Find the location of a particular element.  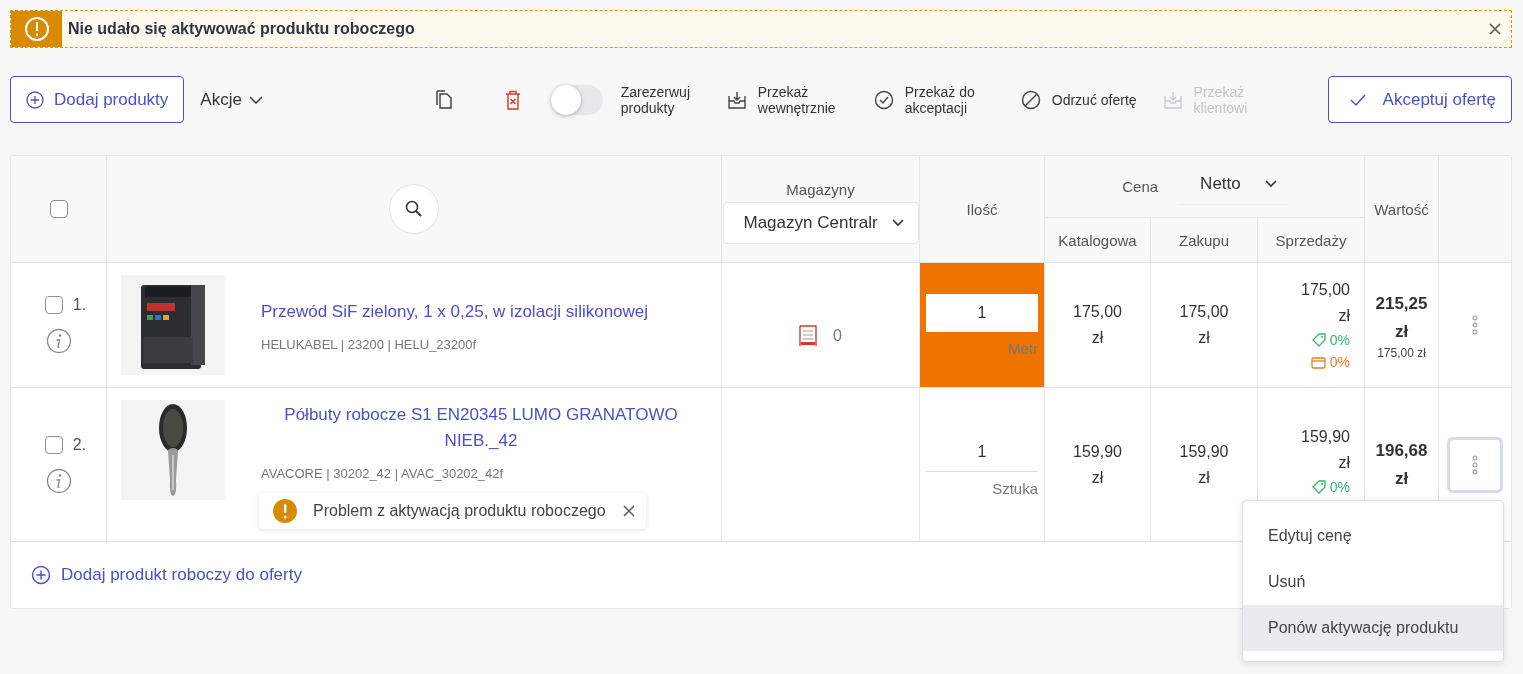

copy-icon is located at coordinates (443, 99).